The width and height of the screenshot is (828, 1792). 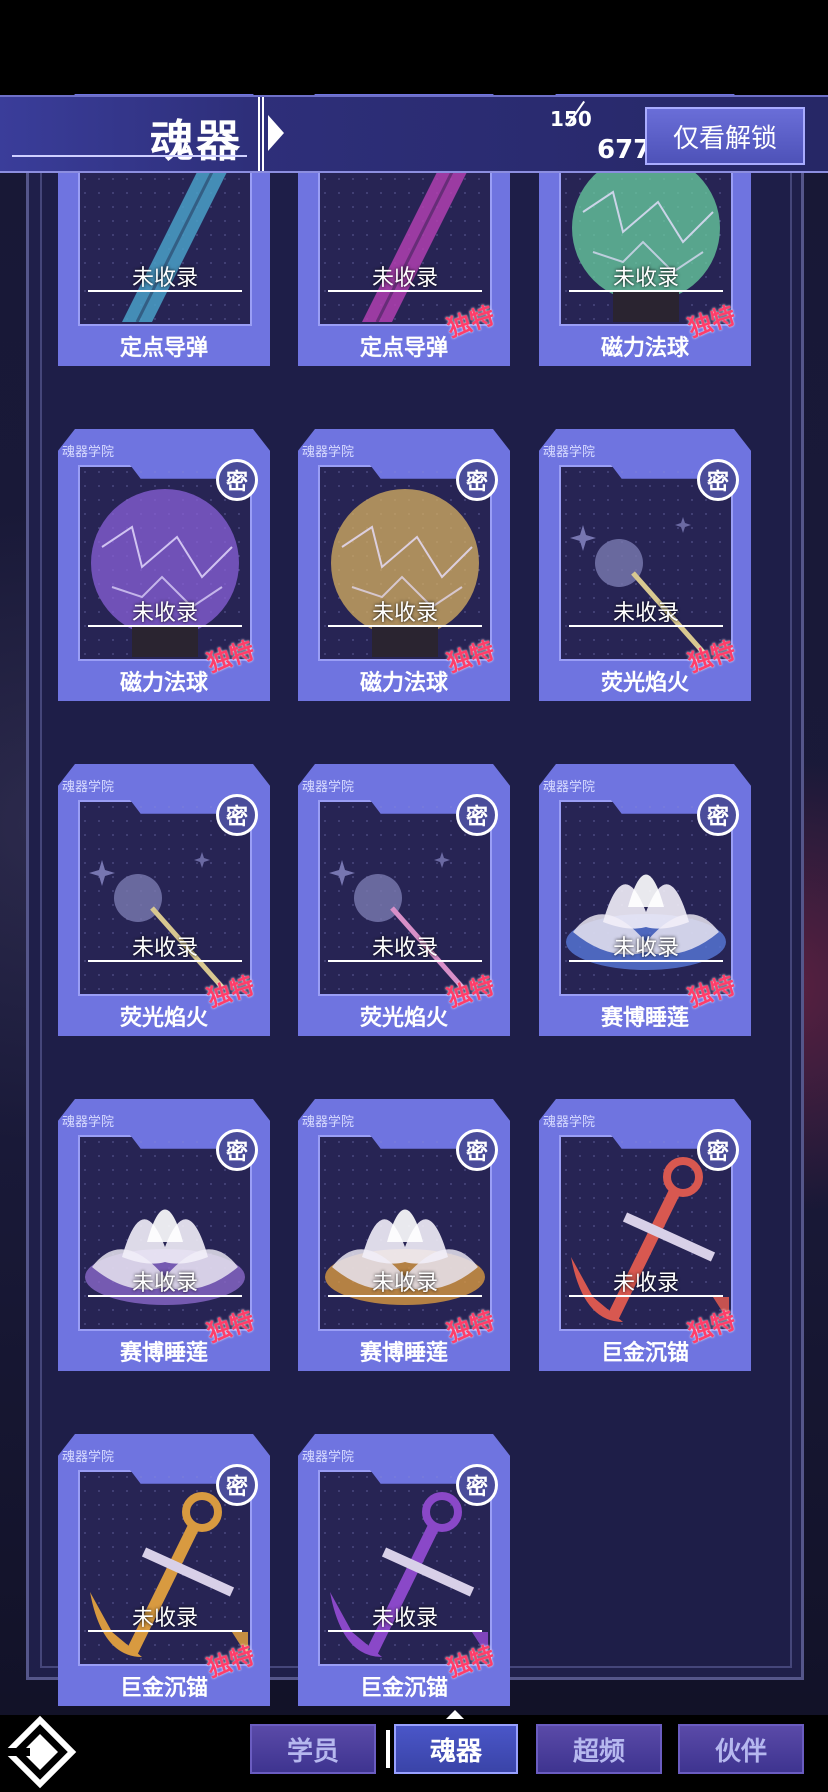 I want to click on total-count: 677, so click(x=624, y=150).